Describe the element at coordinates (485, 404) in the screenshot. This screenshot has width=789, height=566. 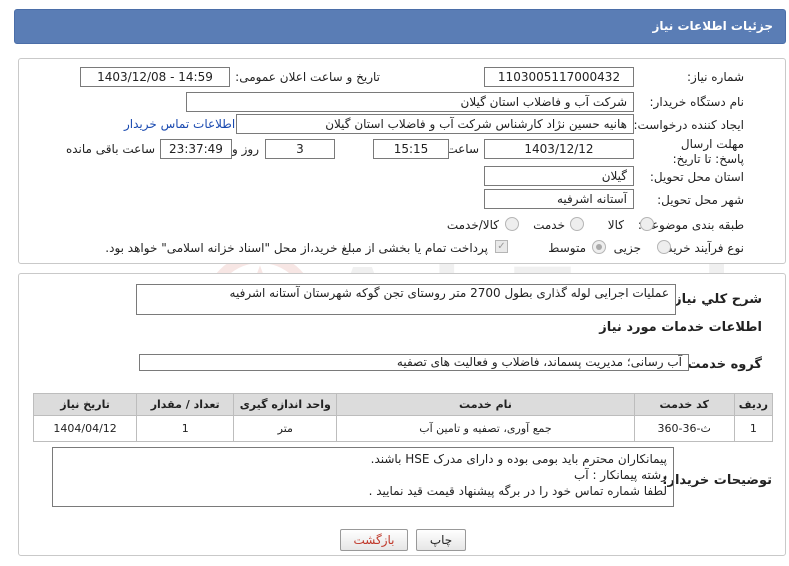
I see `col-service-name: نام خدمت` at that location.